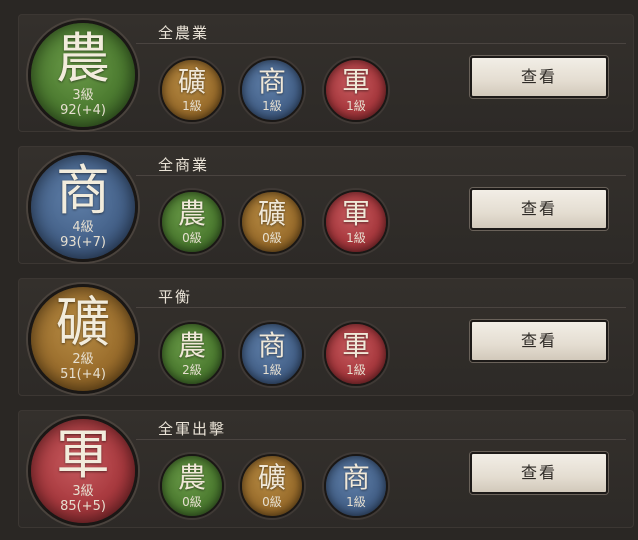 The width and height of the screenshot is (638, 540). I want to click on main-resource-badge: 農 3級 92(+4), so click(83, 75).